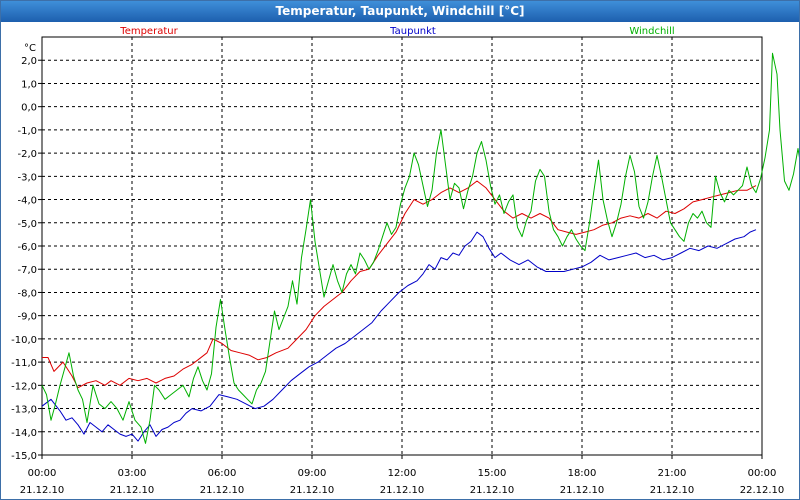  What do you see at coordinates (27, 270) in the screenshot?
I see `y-tick-label: -7,0` at bounding box center [27, 270].